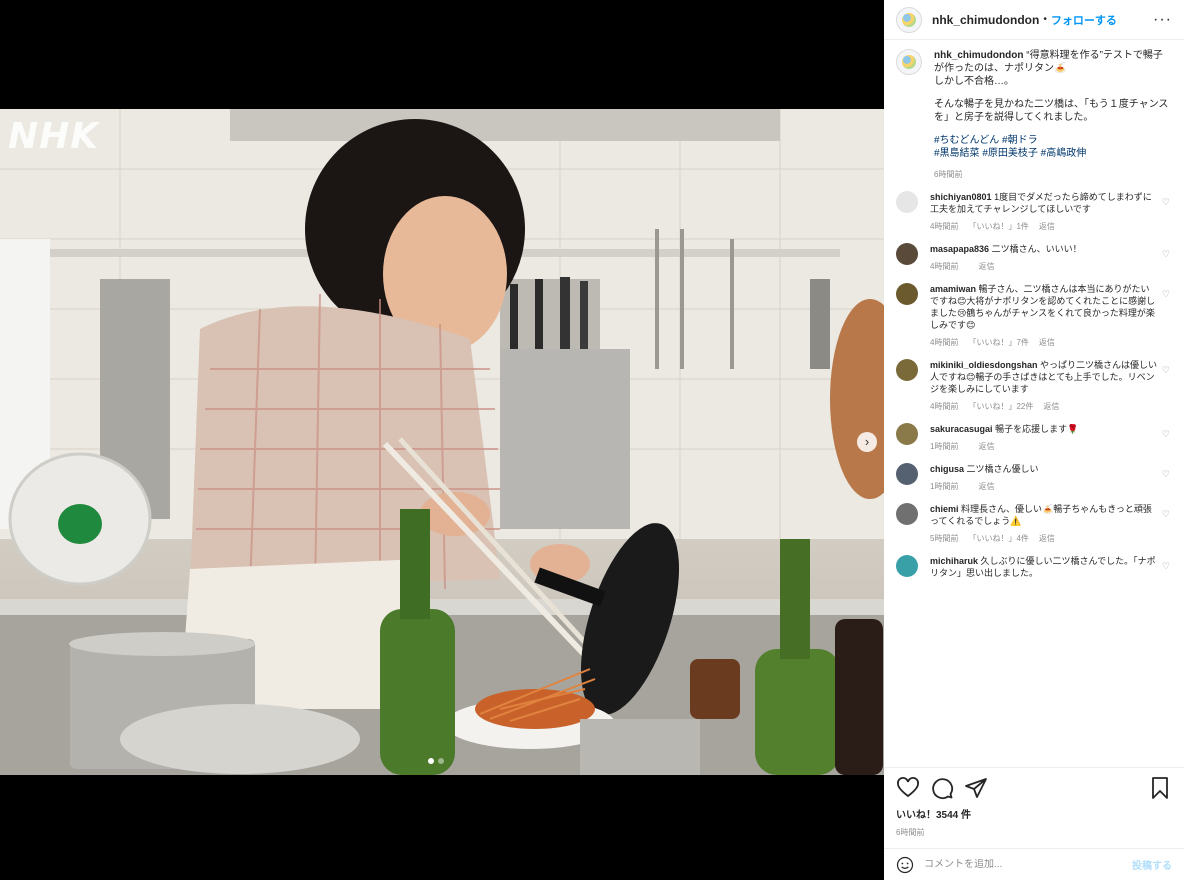 The image size is (1184, 880). Describe the element at coordinates (1053, 153) in the screenshot. I see `caption-hashtags-2: #黒島結菜 #原田美枝子 #高嶋政伸` at that location.